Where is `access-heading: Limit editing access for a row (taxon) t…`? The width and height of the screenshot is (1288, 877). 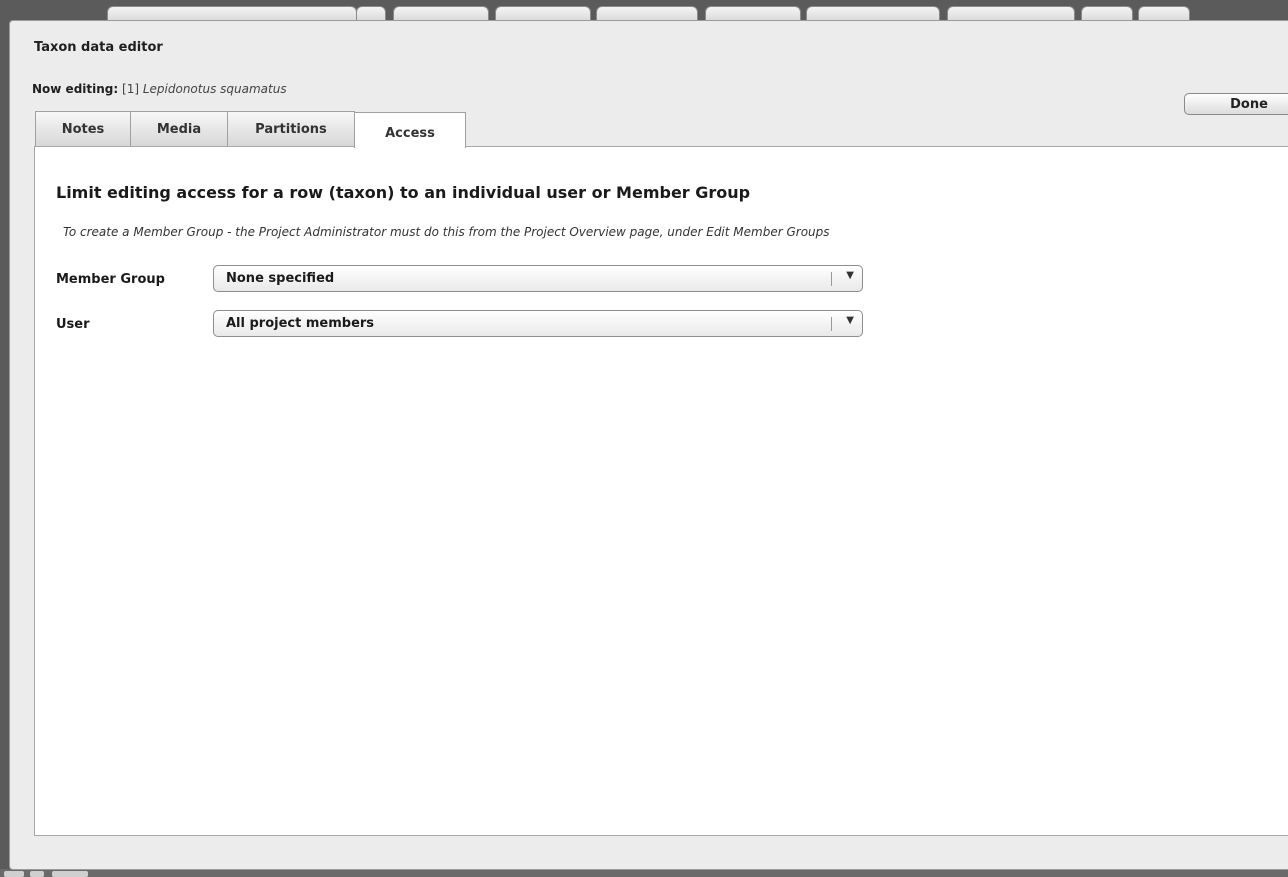 access-heading: Limit editing access for a row (taxon) t… is located at coordinates (403, 192).